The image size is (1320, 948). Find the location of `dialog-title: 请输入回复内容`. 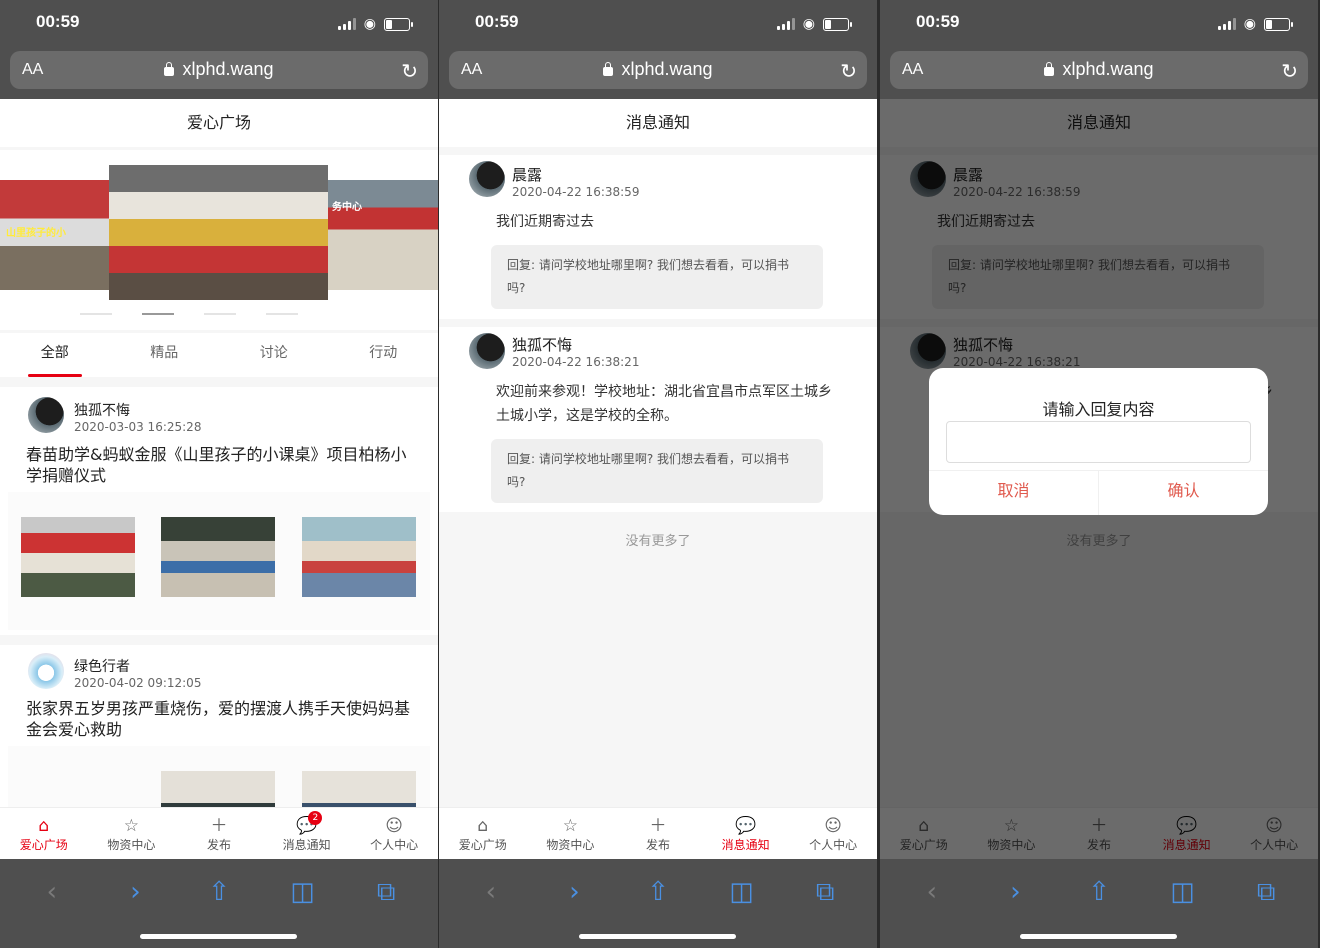

dialog-title: 请输入回复内容 is located at coordinates (1098, 409).